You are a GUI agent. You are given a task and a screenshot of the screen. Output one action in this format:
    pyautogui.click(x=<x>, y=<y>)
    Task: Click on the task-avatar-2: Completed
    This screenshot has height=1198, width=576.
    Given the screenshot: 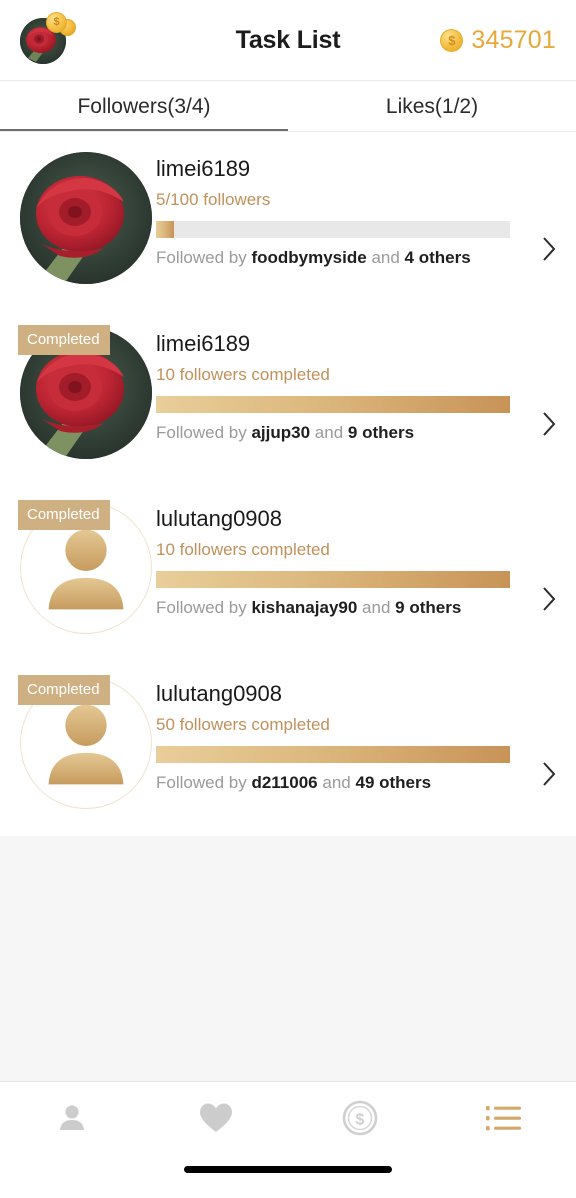 What is the action you would take?
    pyautogui.click(x=86, y=391)
    